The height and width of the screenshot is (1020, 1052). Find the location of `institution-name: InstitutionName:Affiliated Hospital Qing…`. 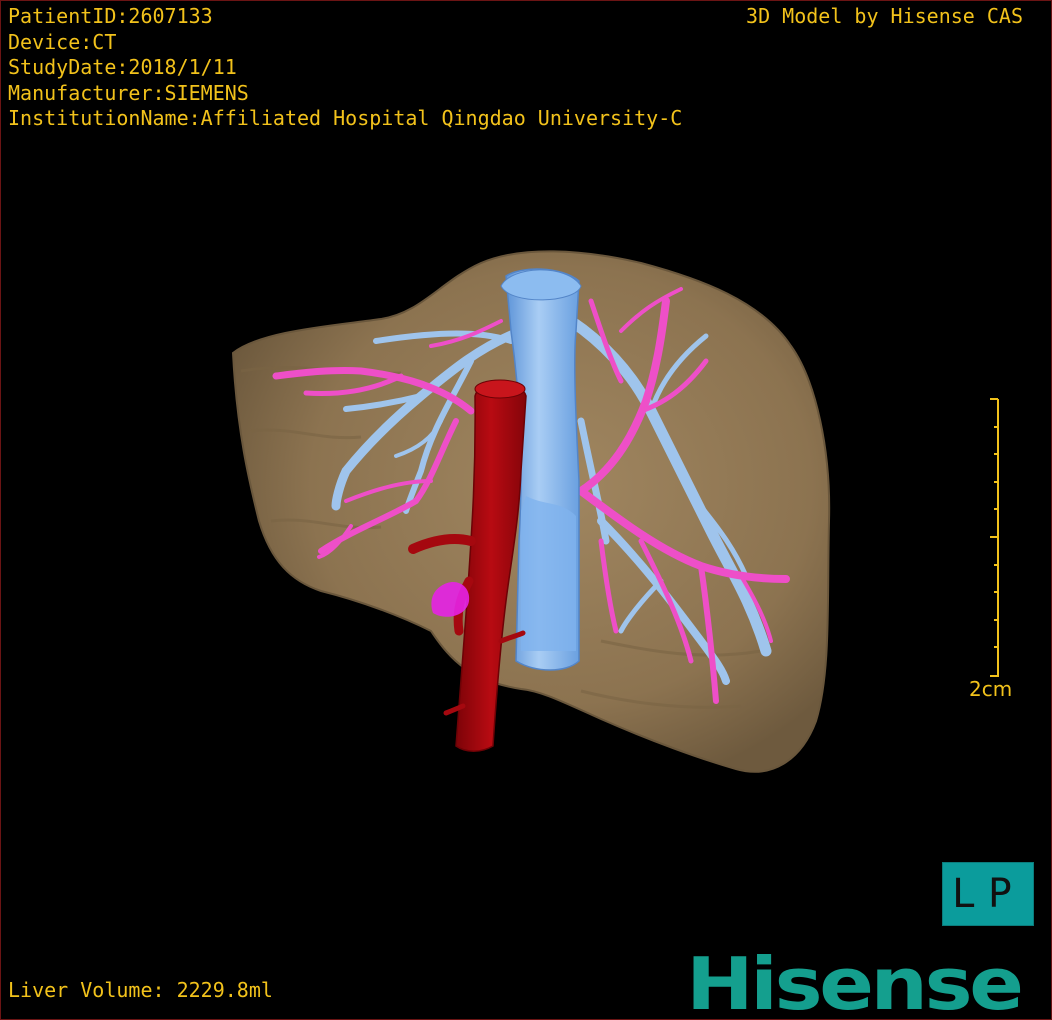

institution-name: InstitutionName:Affiliated Hospital Qing… is located at coordinates (345, 118).